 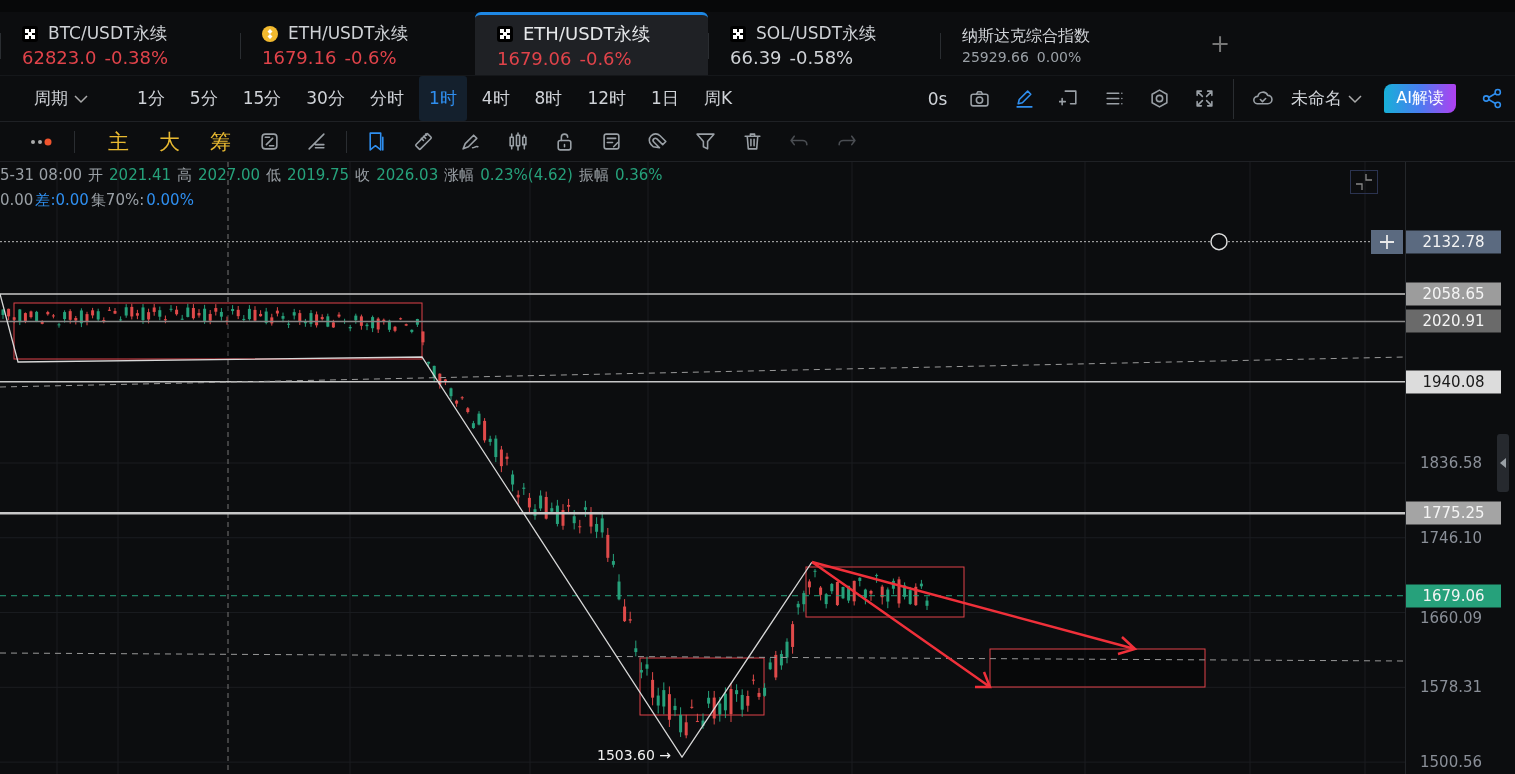 What do you see at coordinates (821, 57) in the screenshot?
I see `change-text: -0.58%` at bounding box center [821, 57].